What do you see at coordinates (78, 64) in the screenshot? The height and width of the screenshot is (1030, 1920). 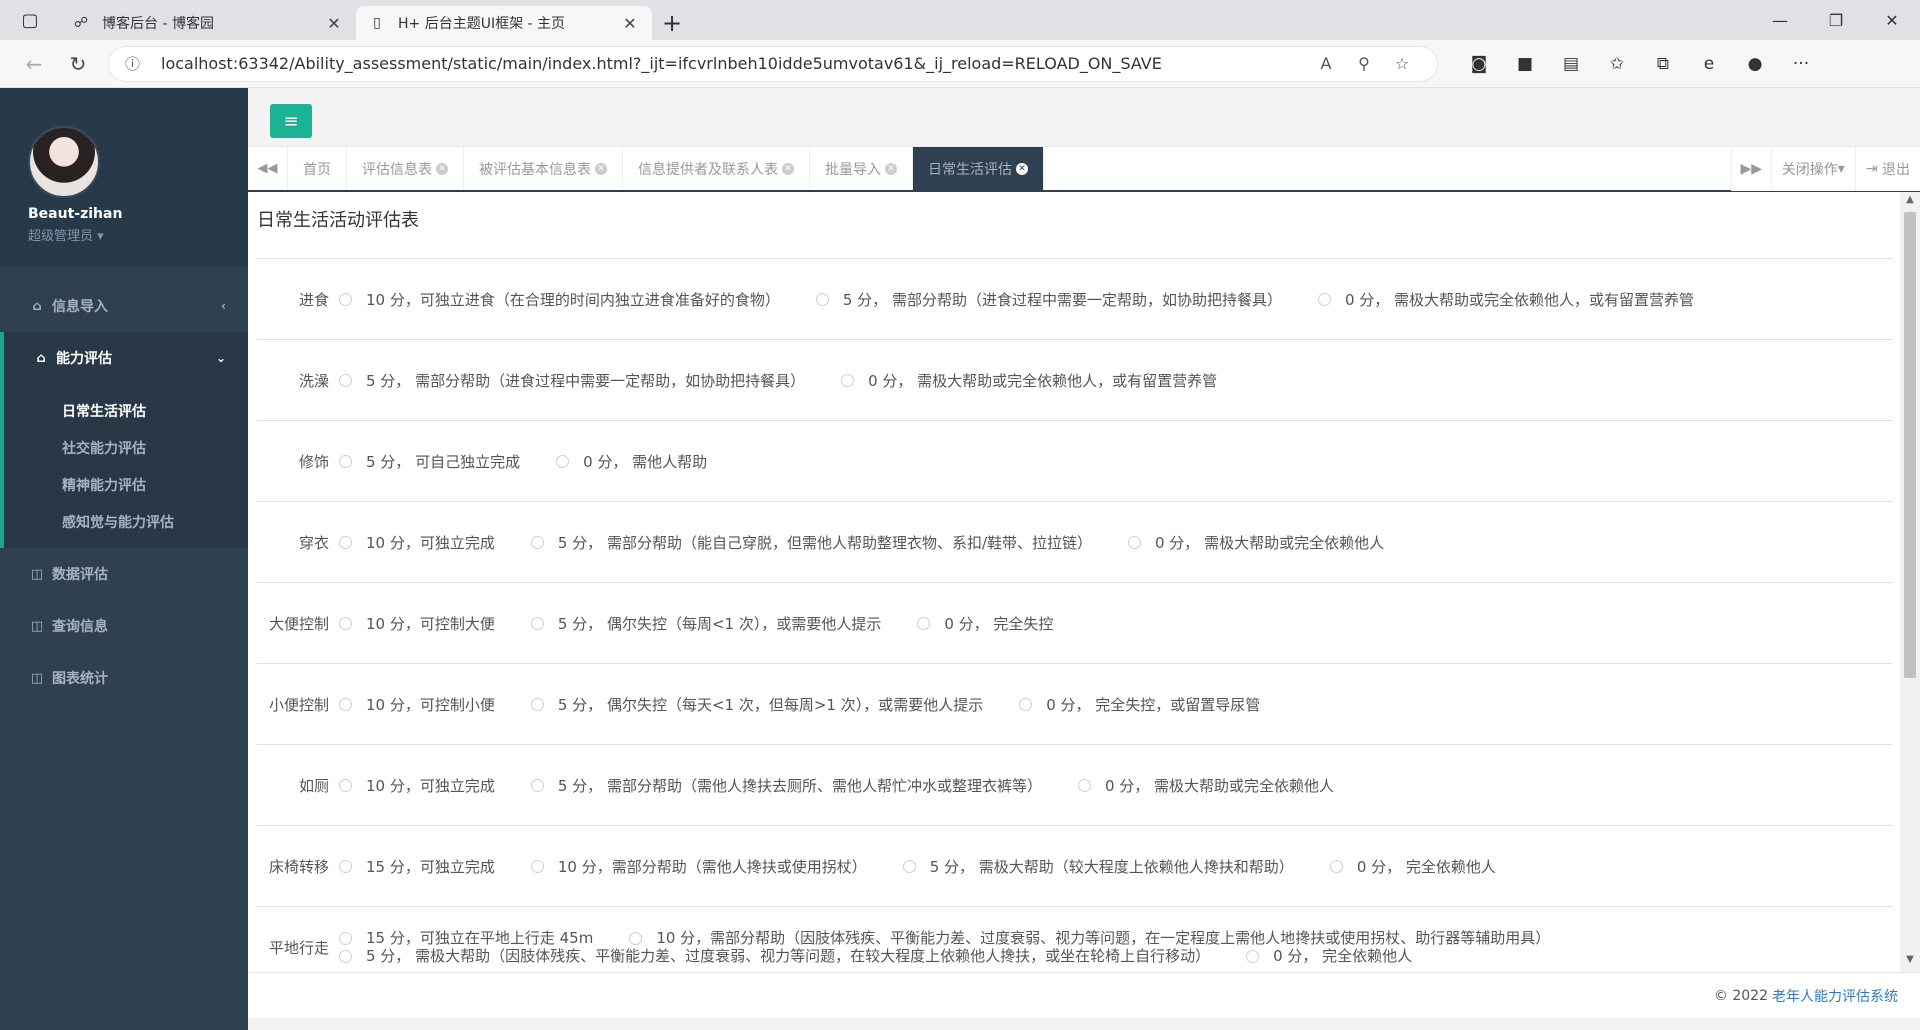 I see `refresh-icon: ↻` at bounding box center [78, 64].